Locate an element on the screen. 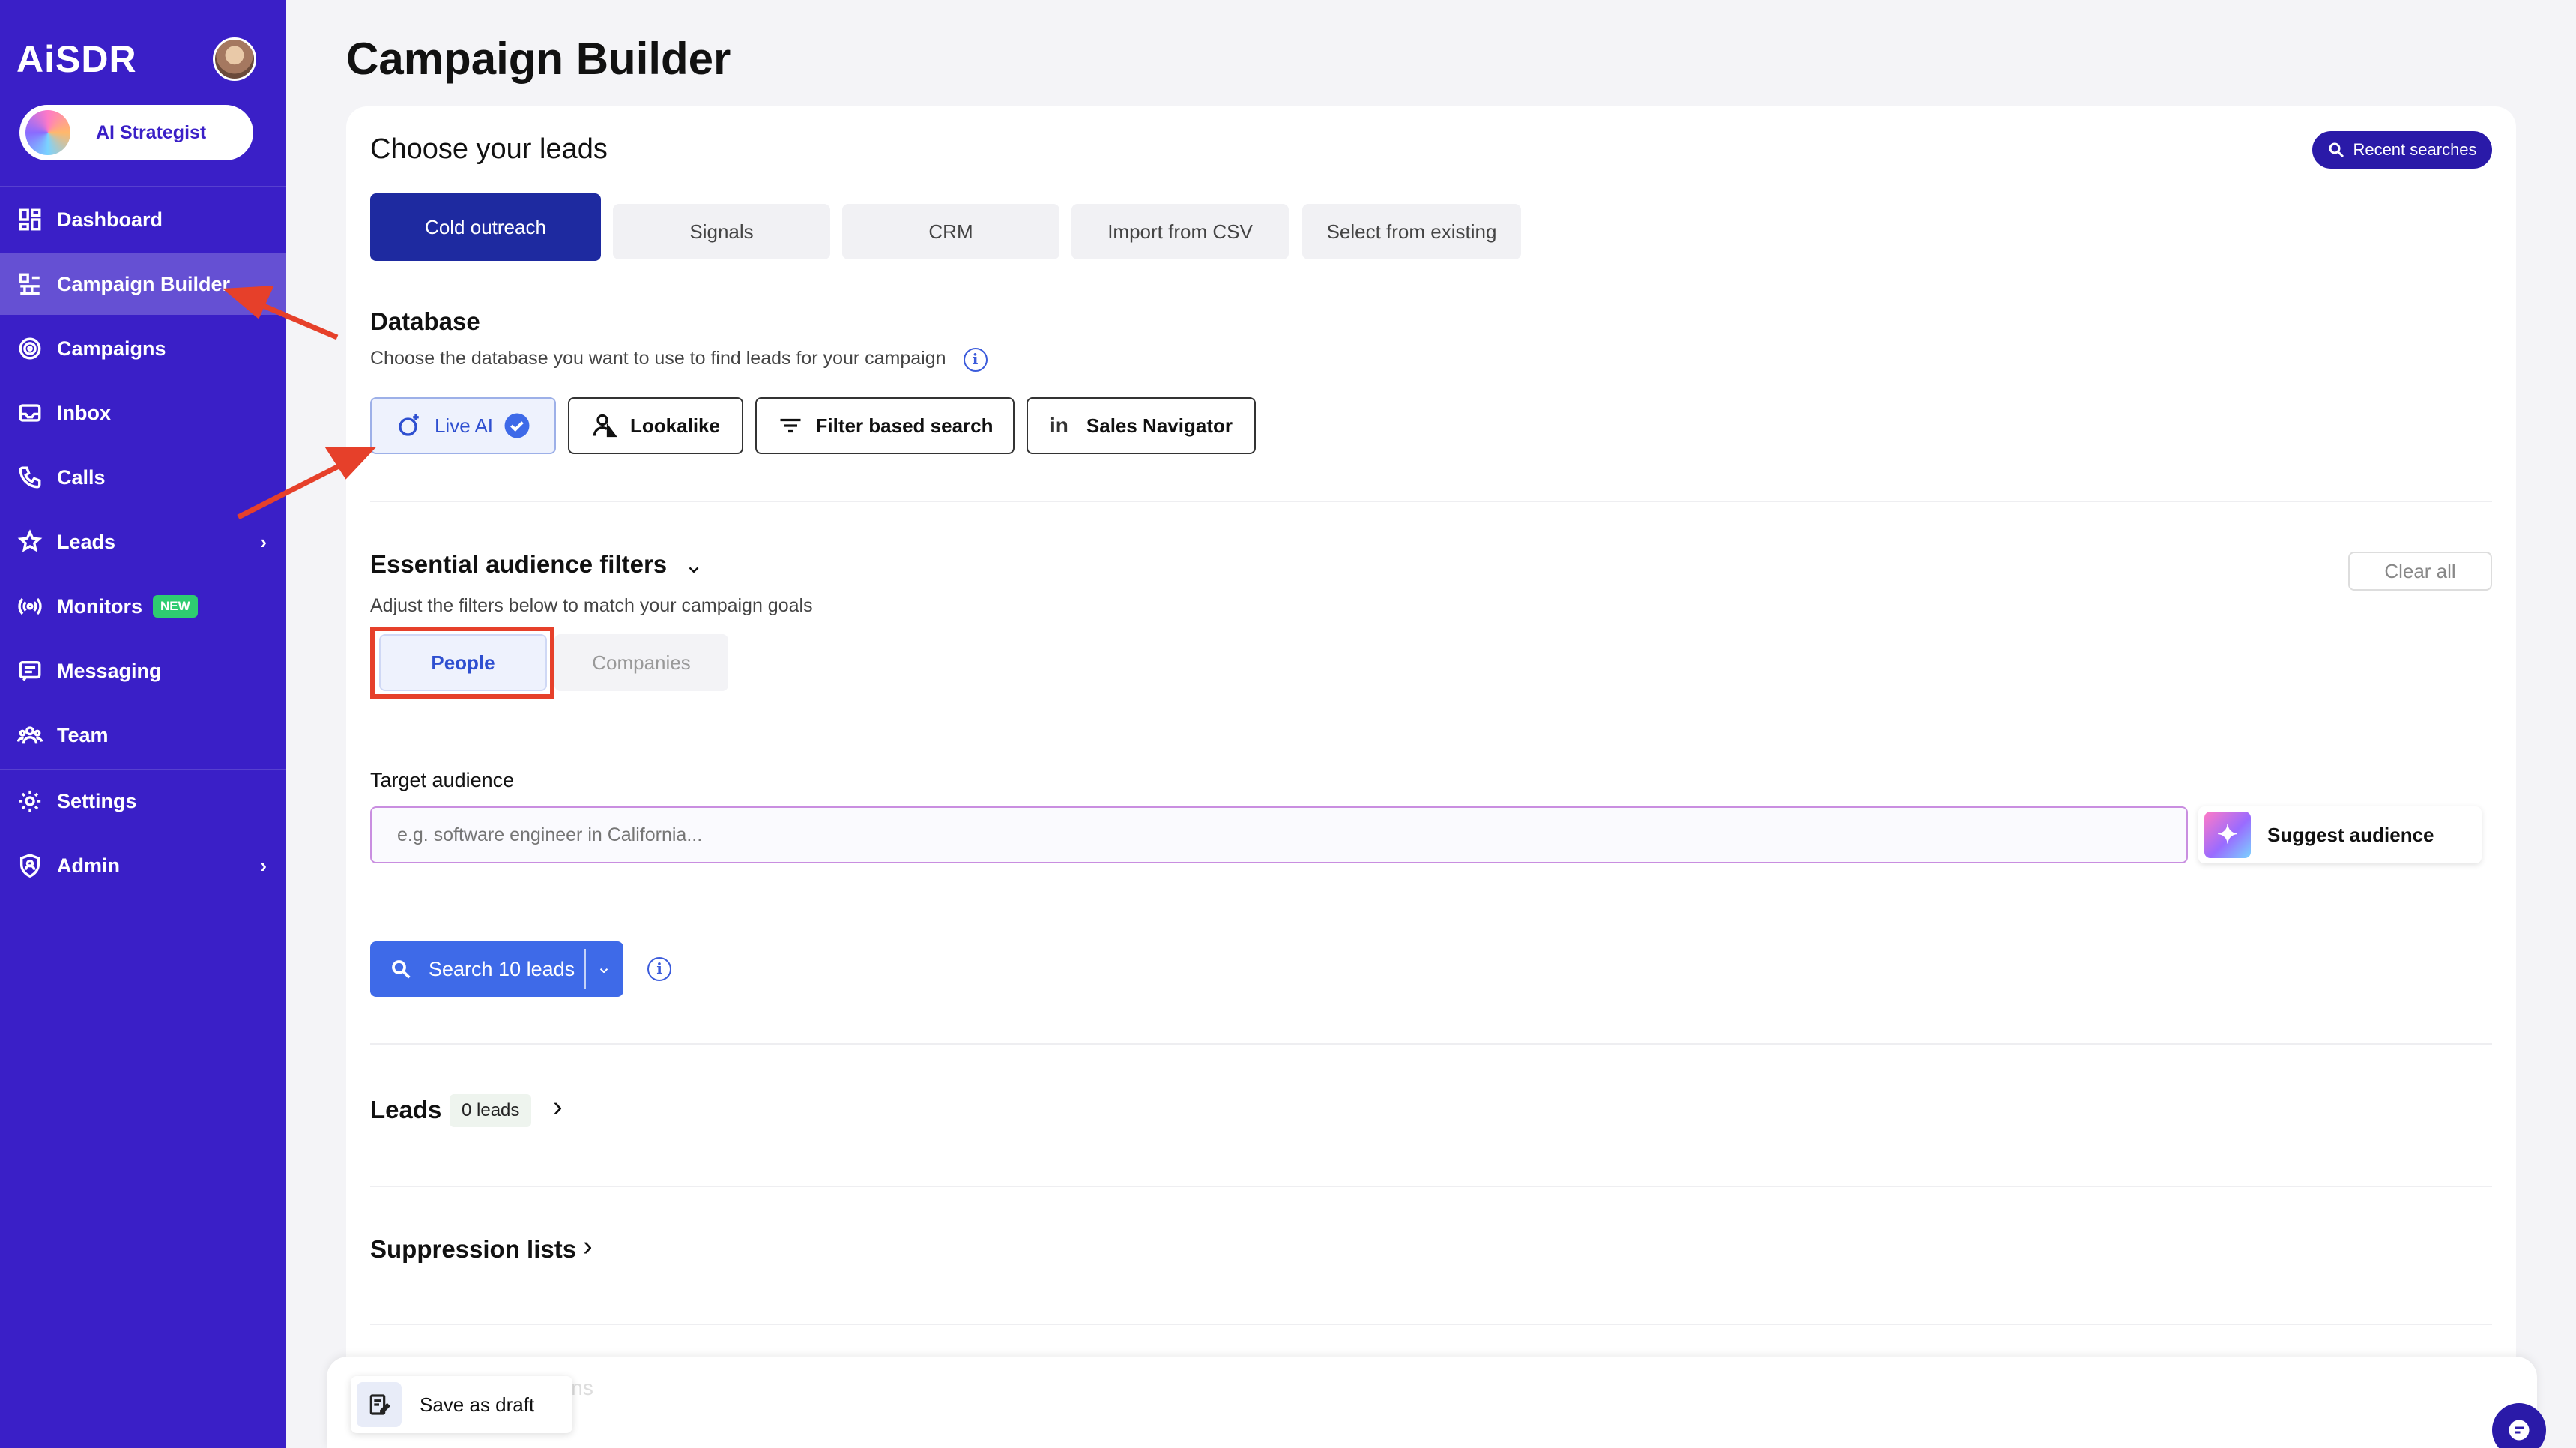 This screenshot has height=1448, width=2576. sidebar-item-team: Team is located at coordinates (143, 735).